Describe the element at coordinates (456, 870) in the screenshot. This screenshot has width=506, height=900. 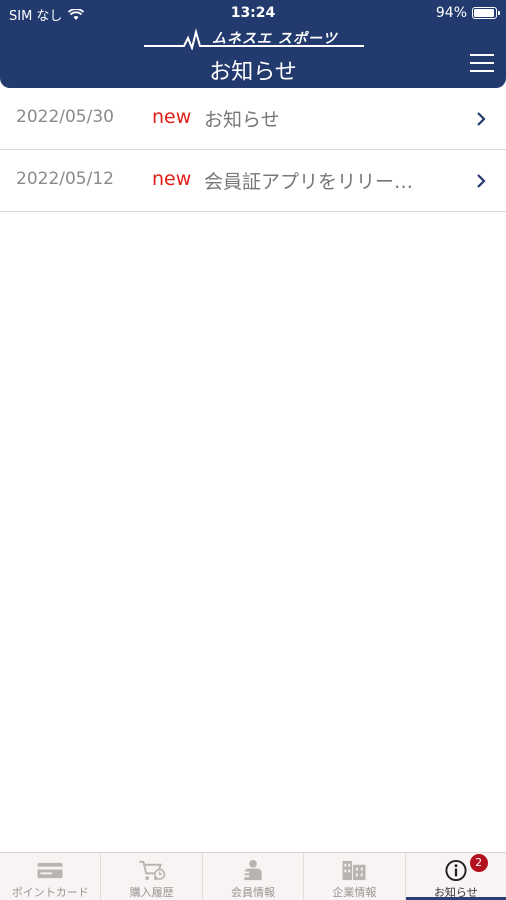
I see `info-icon` at that location.